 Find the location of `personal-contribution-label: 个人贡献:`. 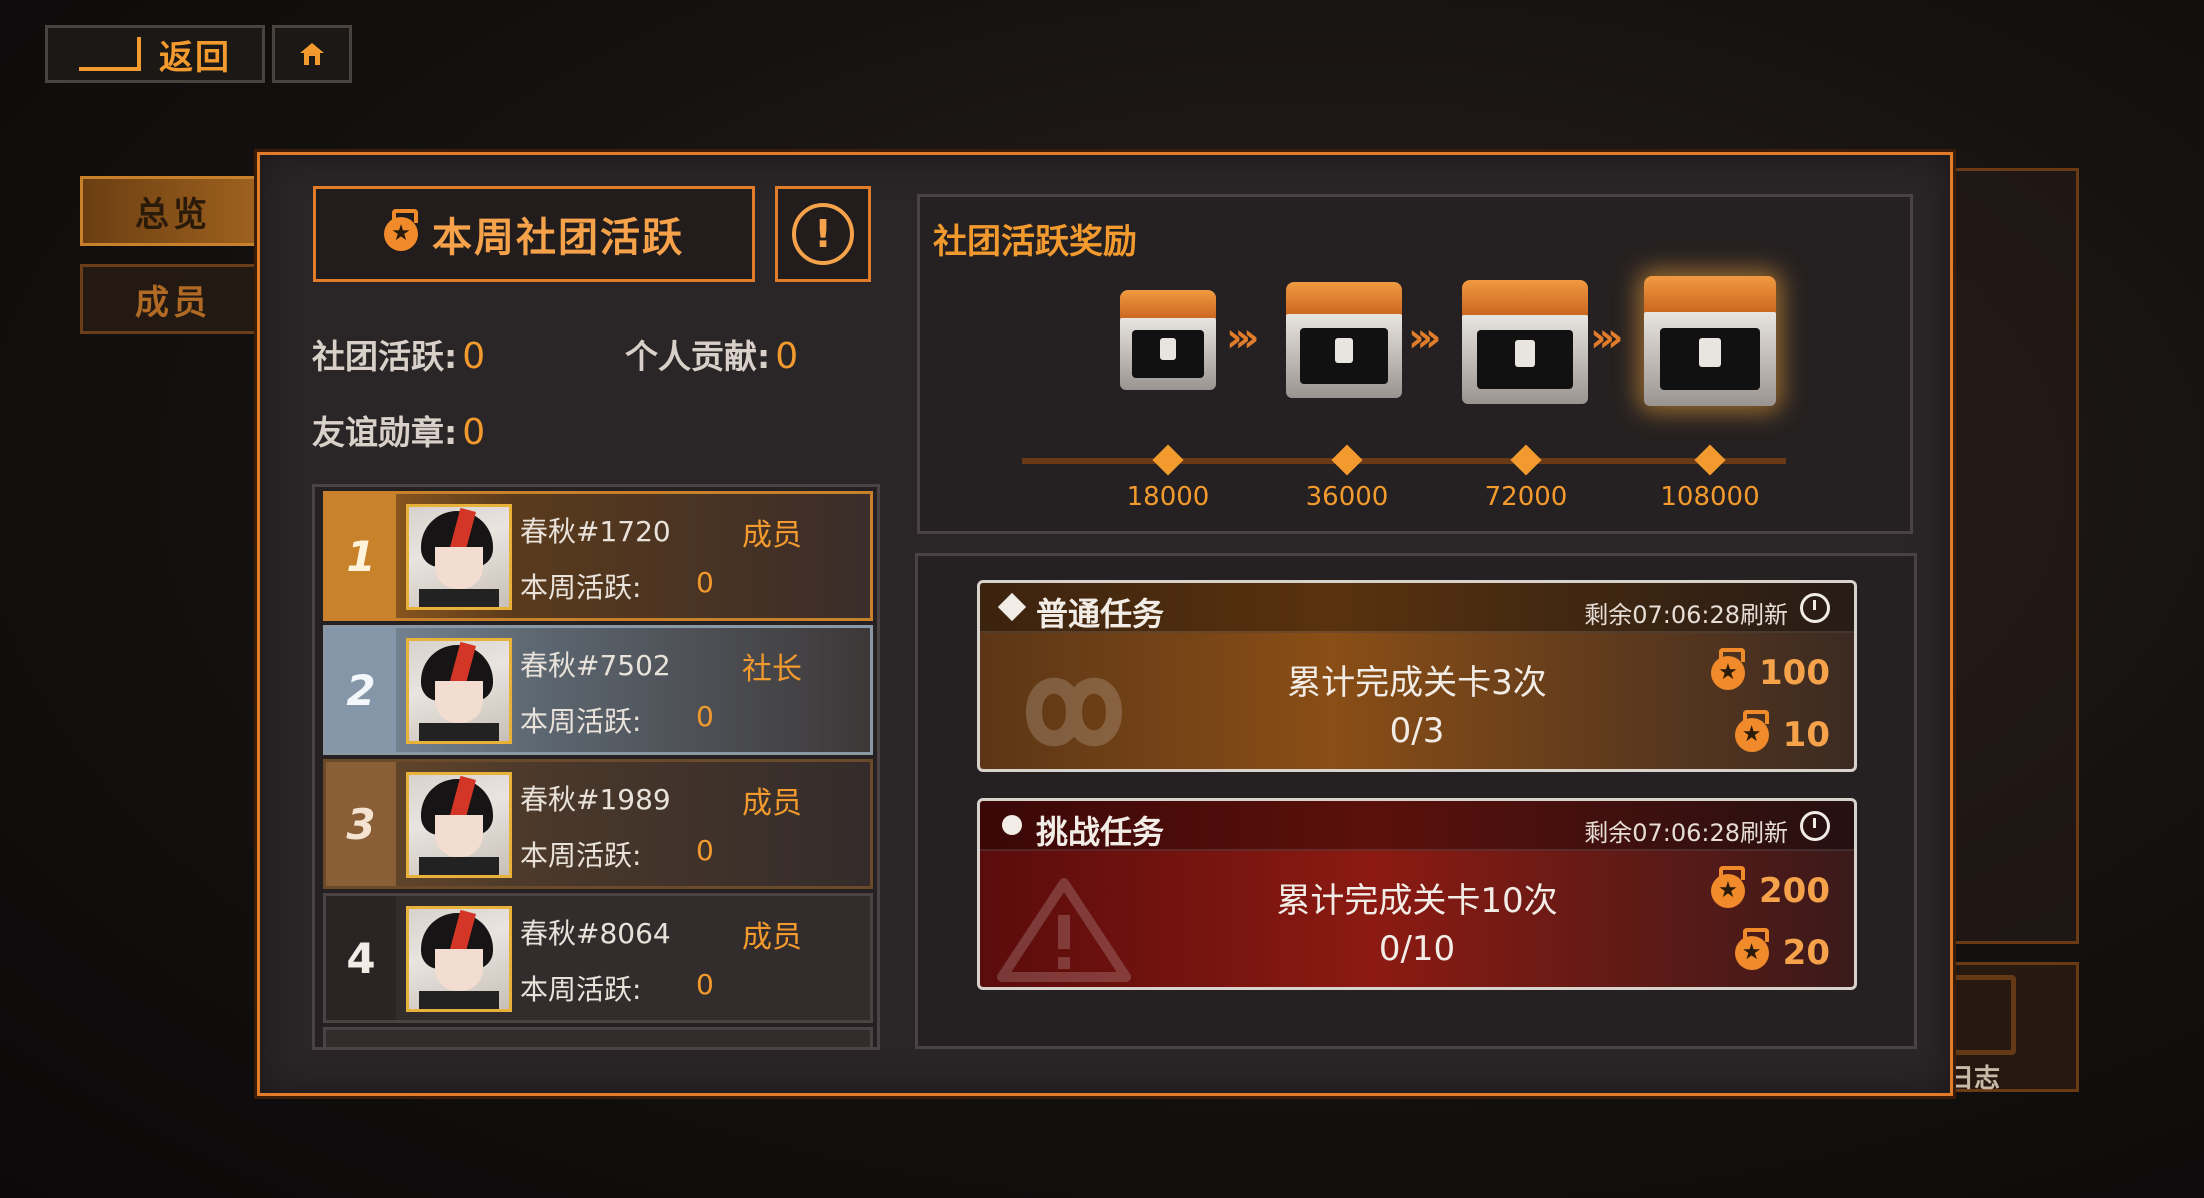

personal-contribution-label: 个人贡献: is located at coordinates (698, 356).